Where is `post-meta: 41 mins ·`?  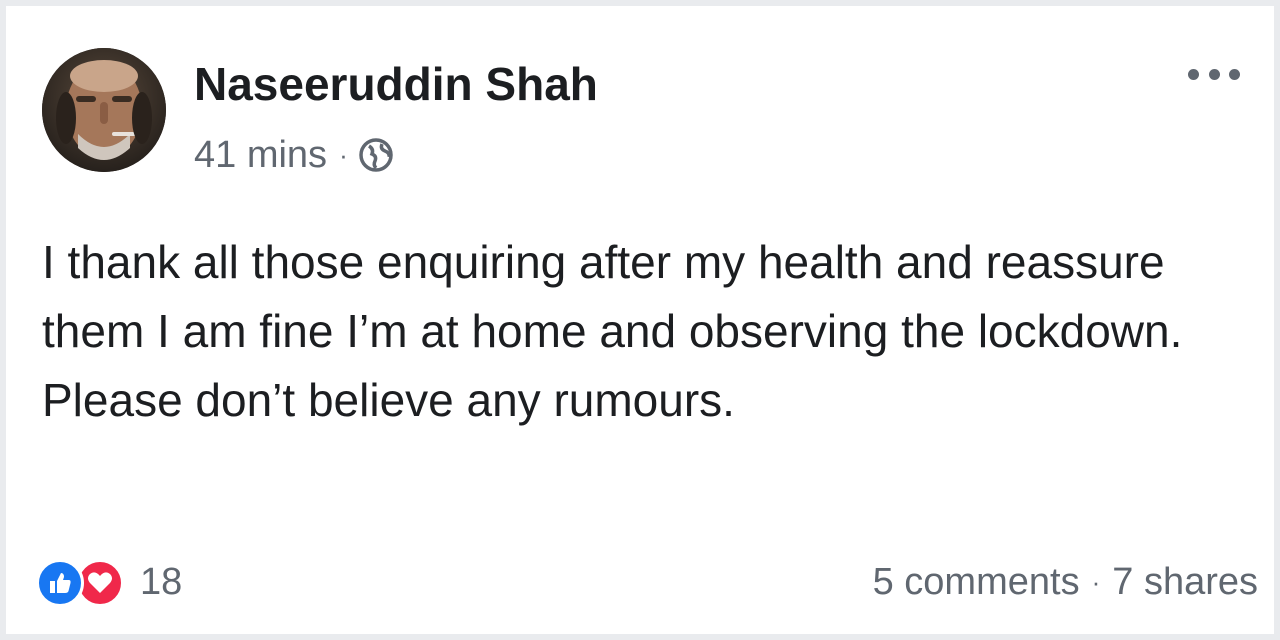
post-meta: 41 mins · is located at coordinates (294, 155).